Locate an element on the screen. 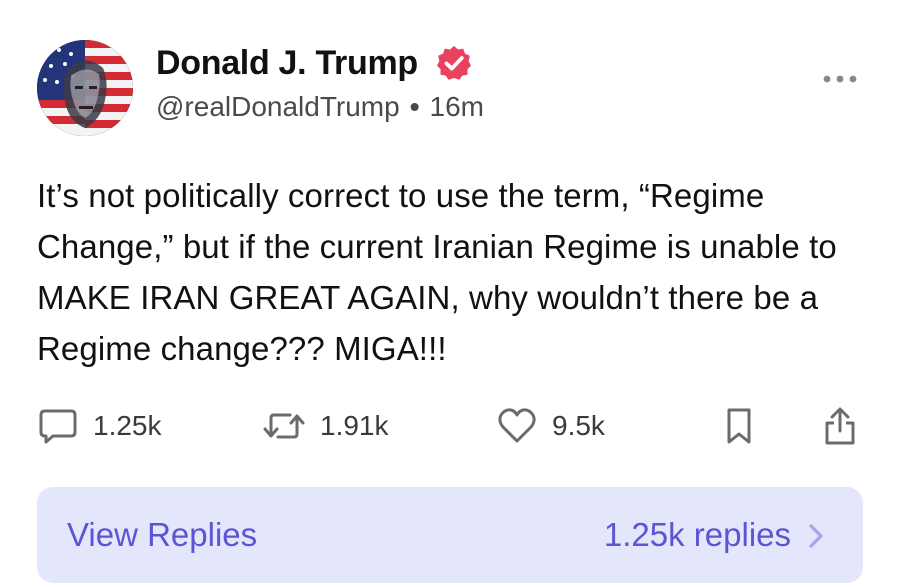 The height and width of the screenshot is (585, 900). avatar is located at coordinates (85, 88).